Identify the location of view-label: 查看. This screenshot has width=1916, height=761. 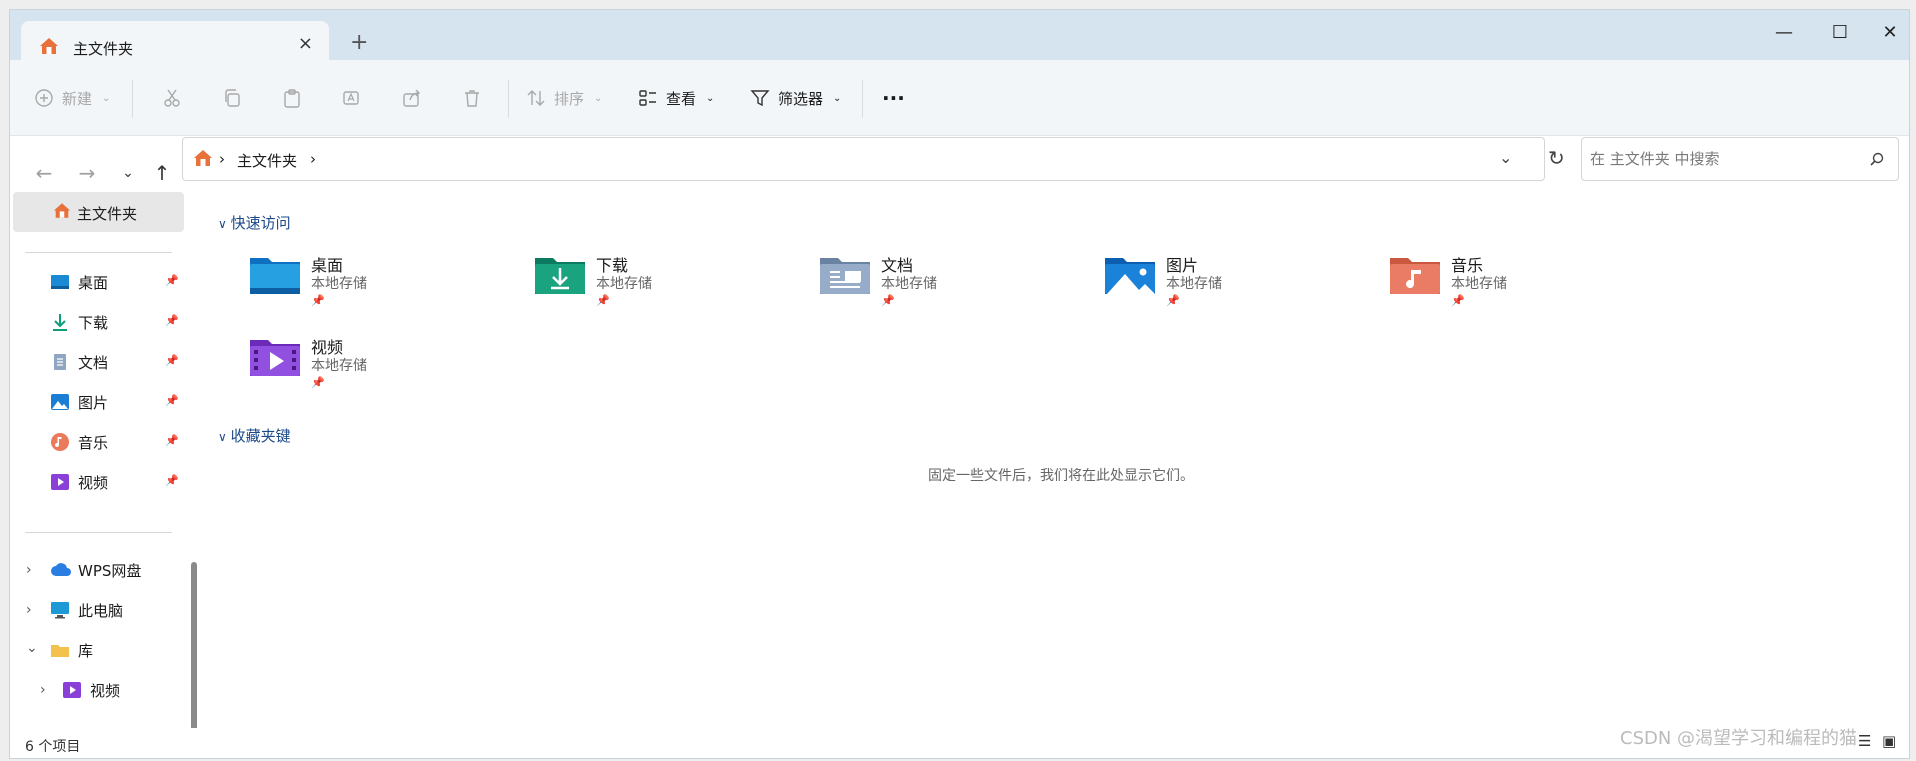
(681, 98).